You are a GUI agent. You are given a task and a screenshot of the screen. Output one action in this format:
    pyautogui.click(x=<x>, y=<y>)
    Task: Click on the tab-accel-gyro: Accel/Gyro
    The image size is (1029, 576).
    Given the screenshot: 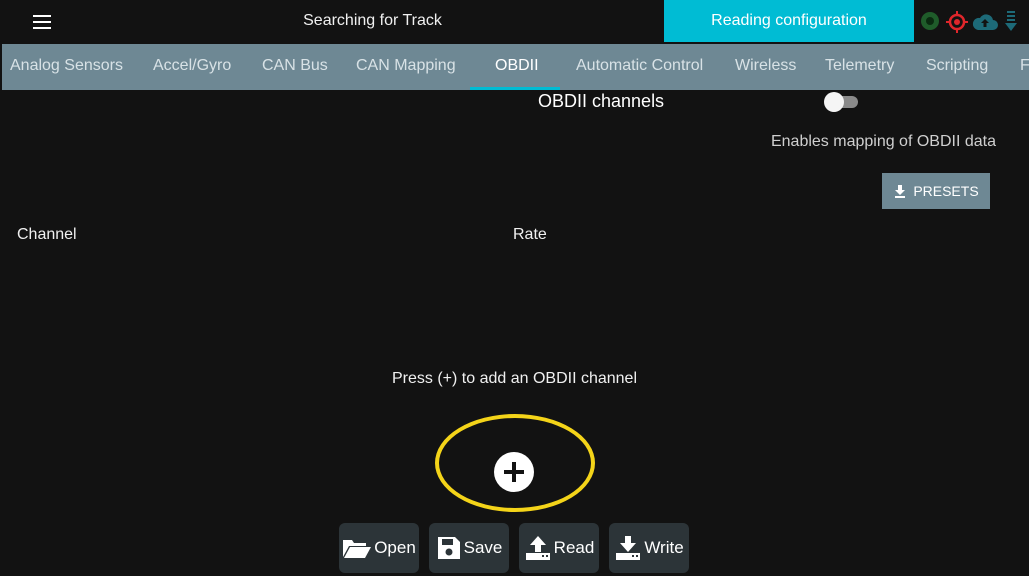 What is the action you would take?
    pyautogui.click(x=192, y=67)
    